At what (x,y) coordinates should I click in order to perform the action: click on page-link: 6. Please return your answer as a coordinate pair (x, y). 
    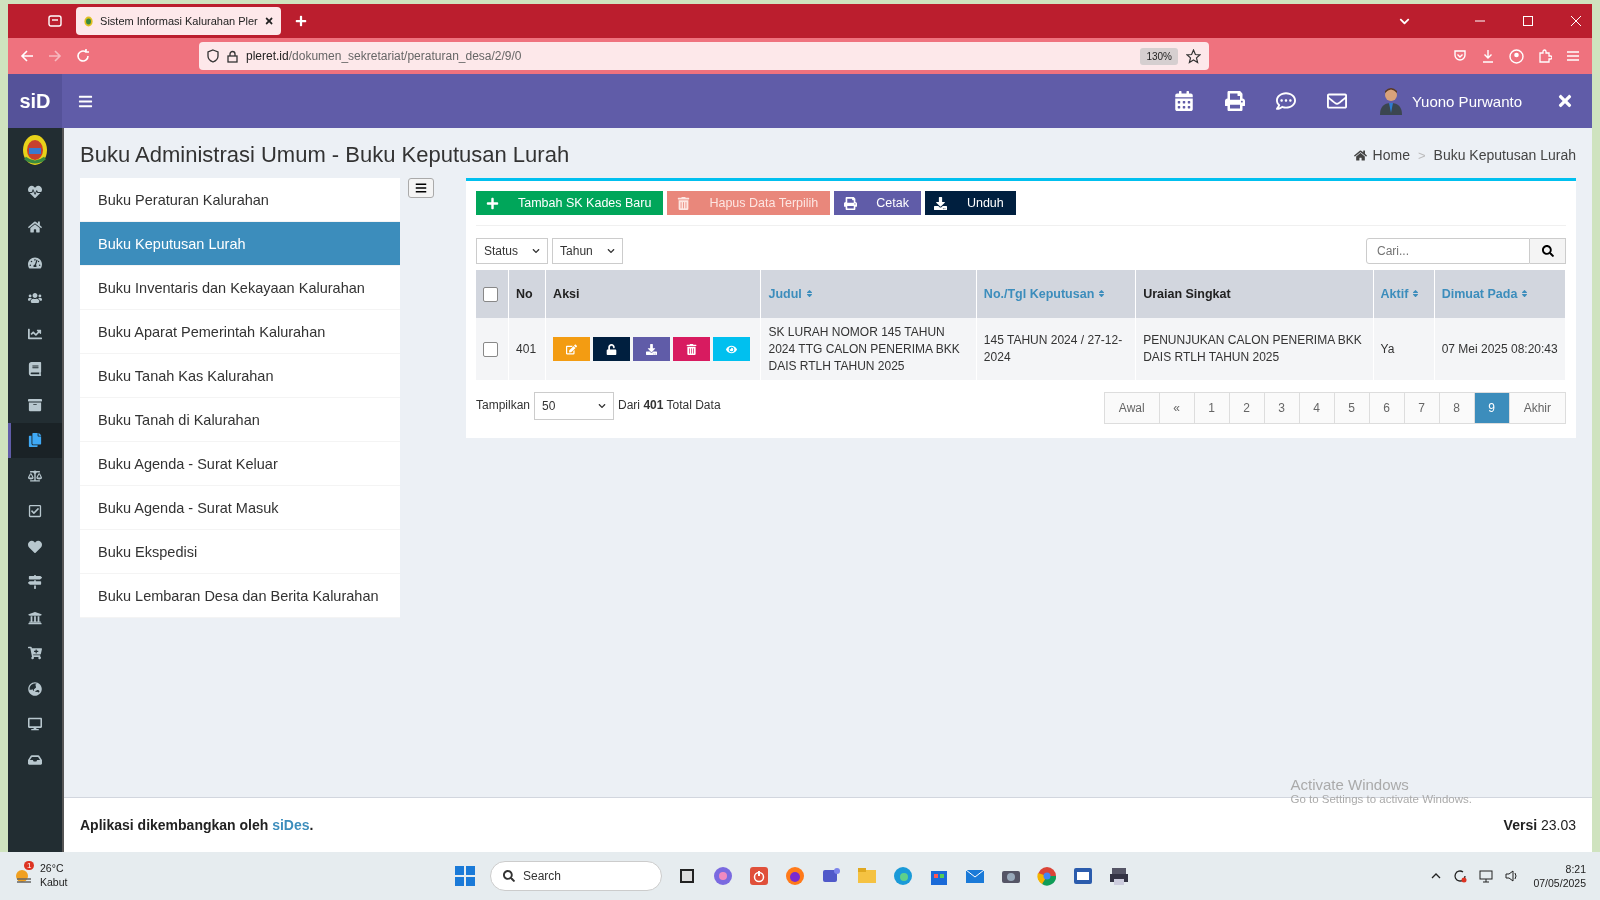
    Looking at the image, I should click on (1386, 408).